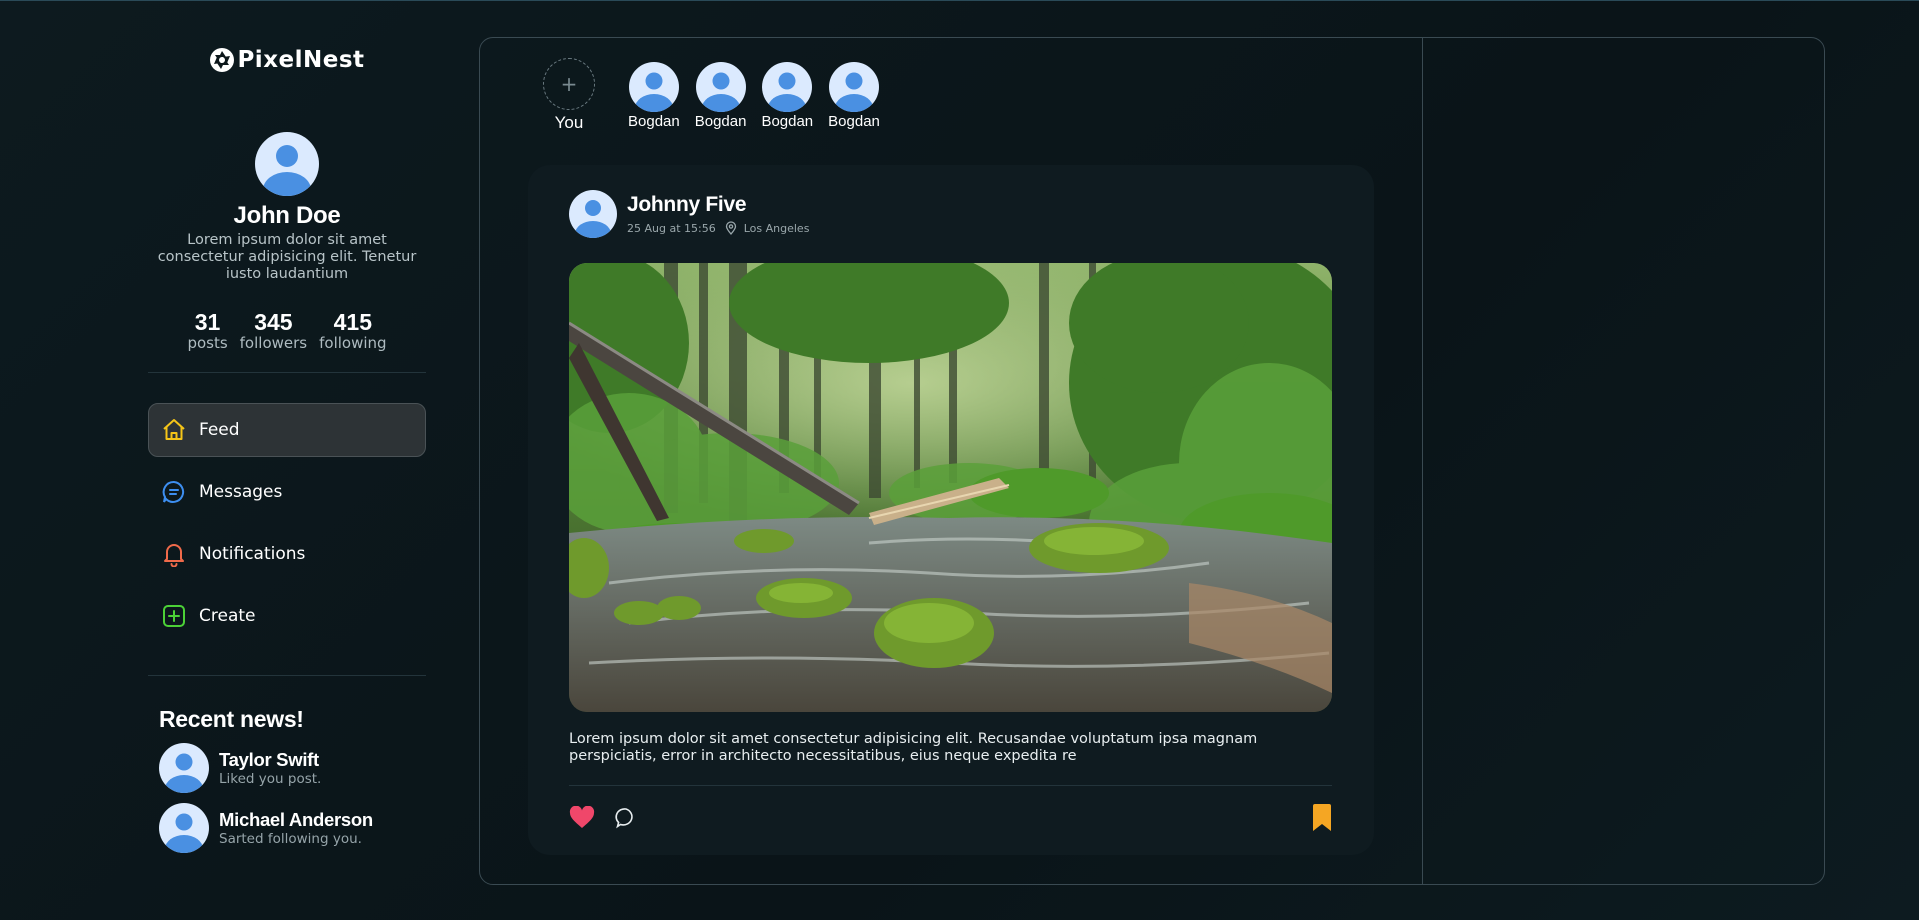  What do you see at coordinates (569, 84) in the screenshot?
I see `plus-icon: +` at bounding box center [569, 84].